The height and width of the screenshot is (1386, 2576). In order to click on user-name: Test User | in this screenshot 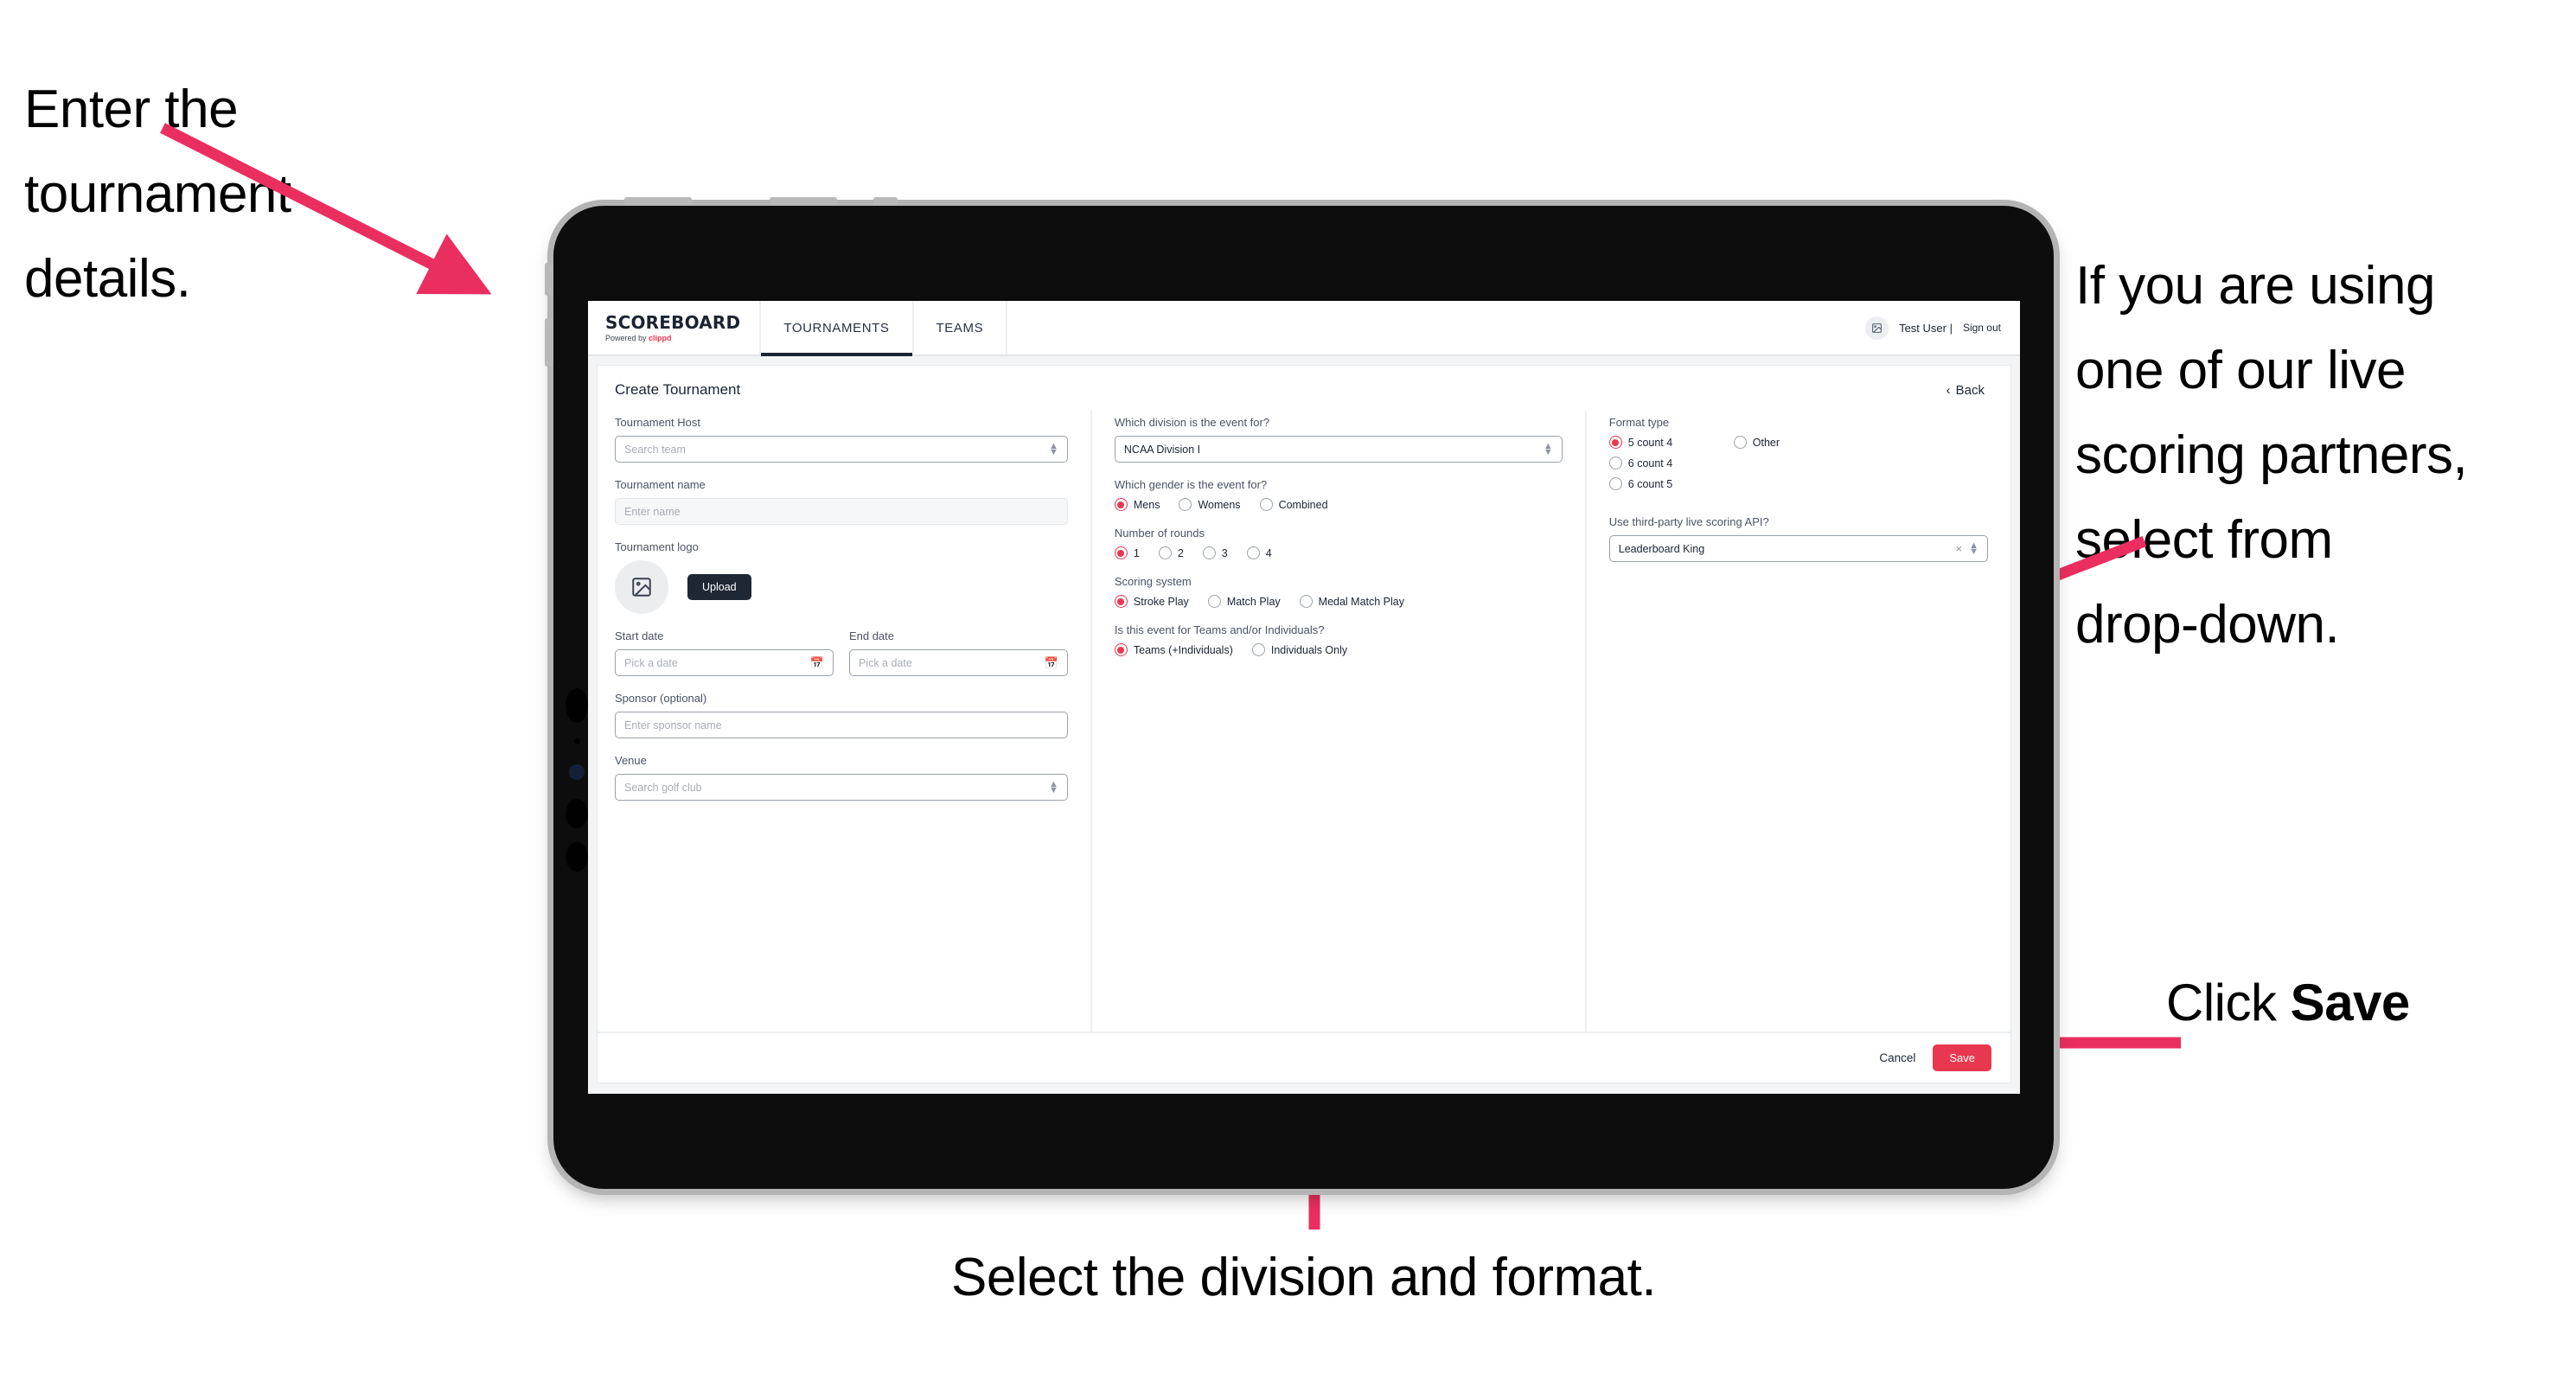, I will do `click(1926, 328)`.